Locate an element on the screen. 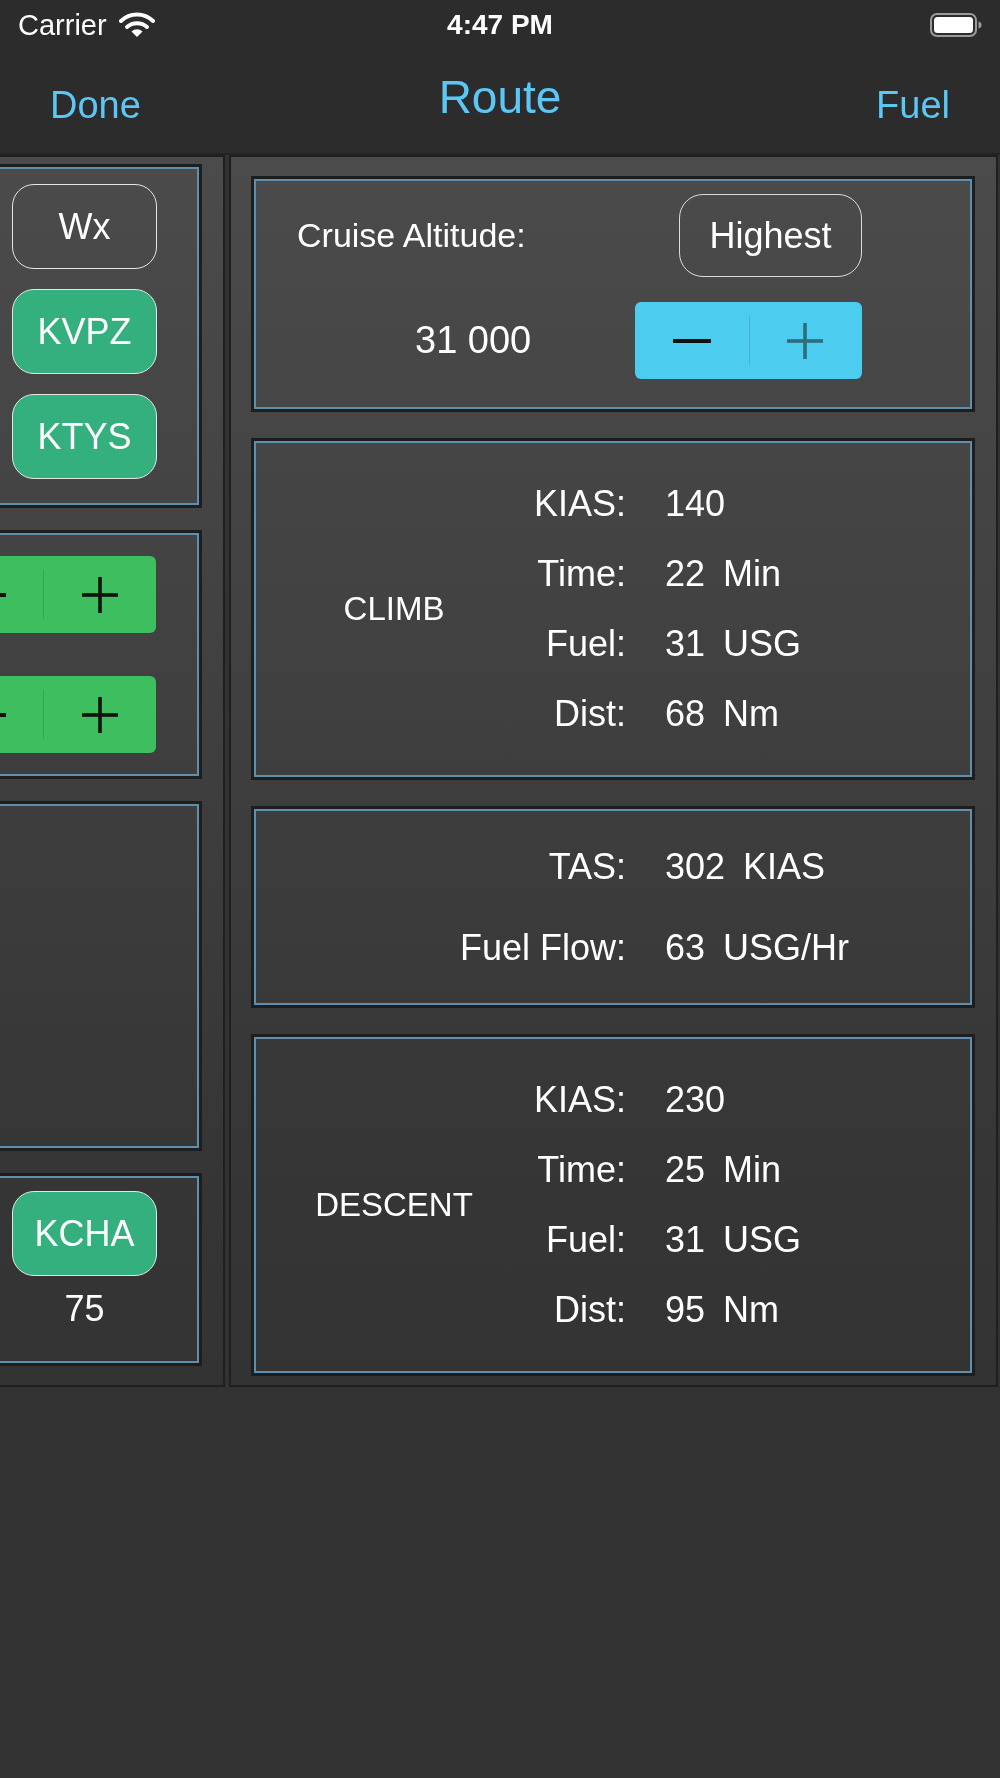  fuel-button: Fuel is located at coordinates (913, 105).